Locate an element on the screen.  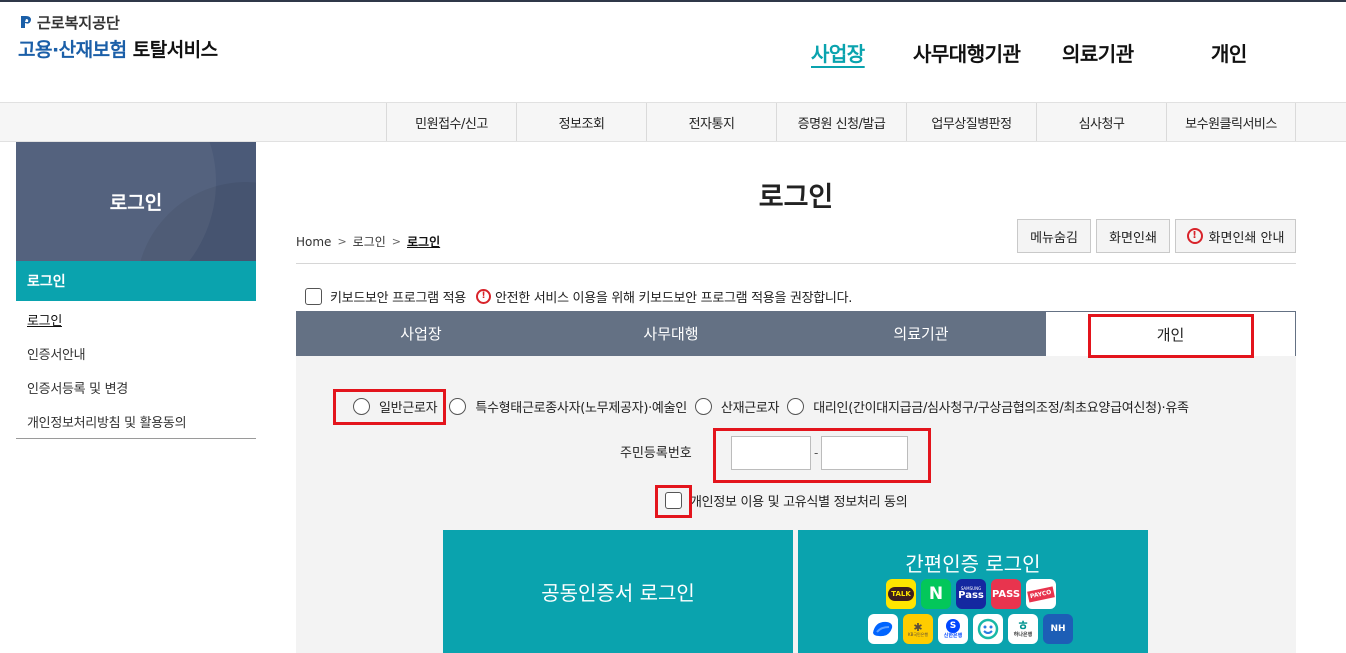
logo-agency: 근로복지공단 is located at coordinates (118, 22).